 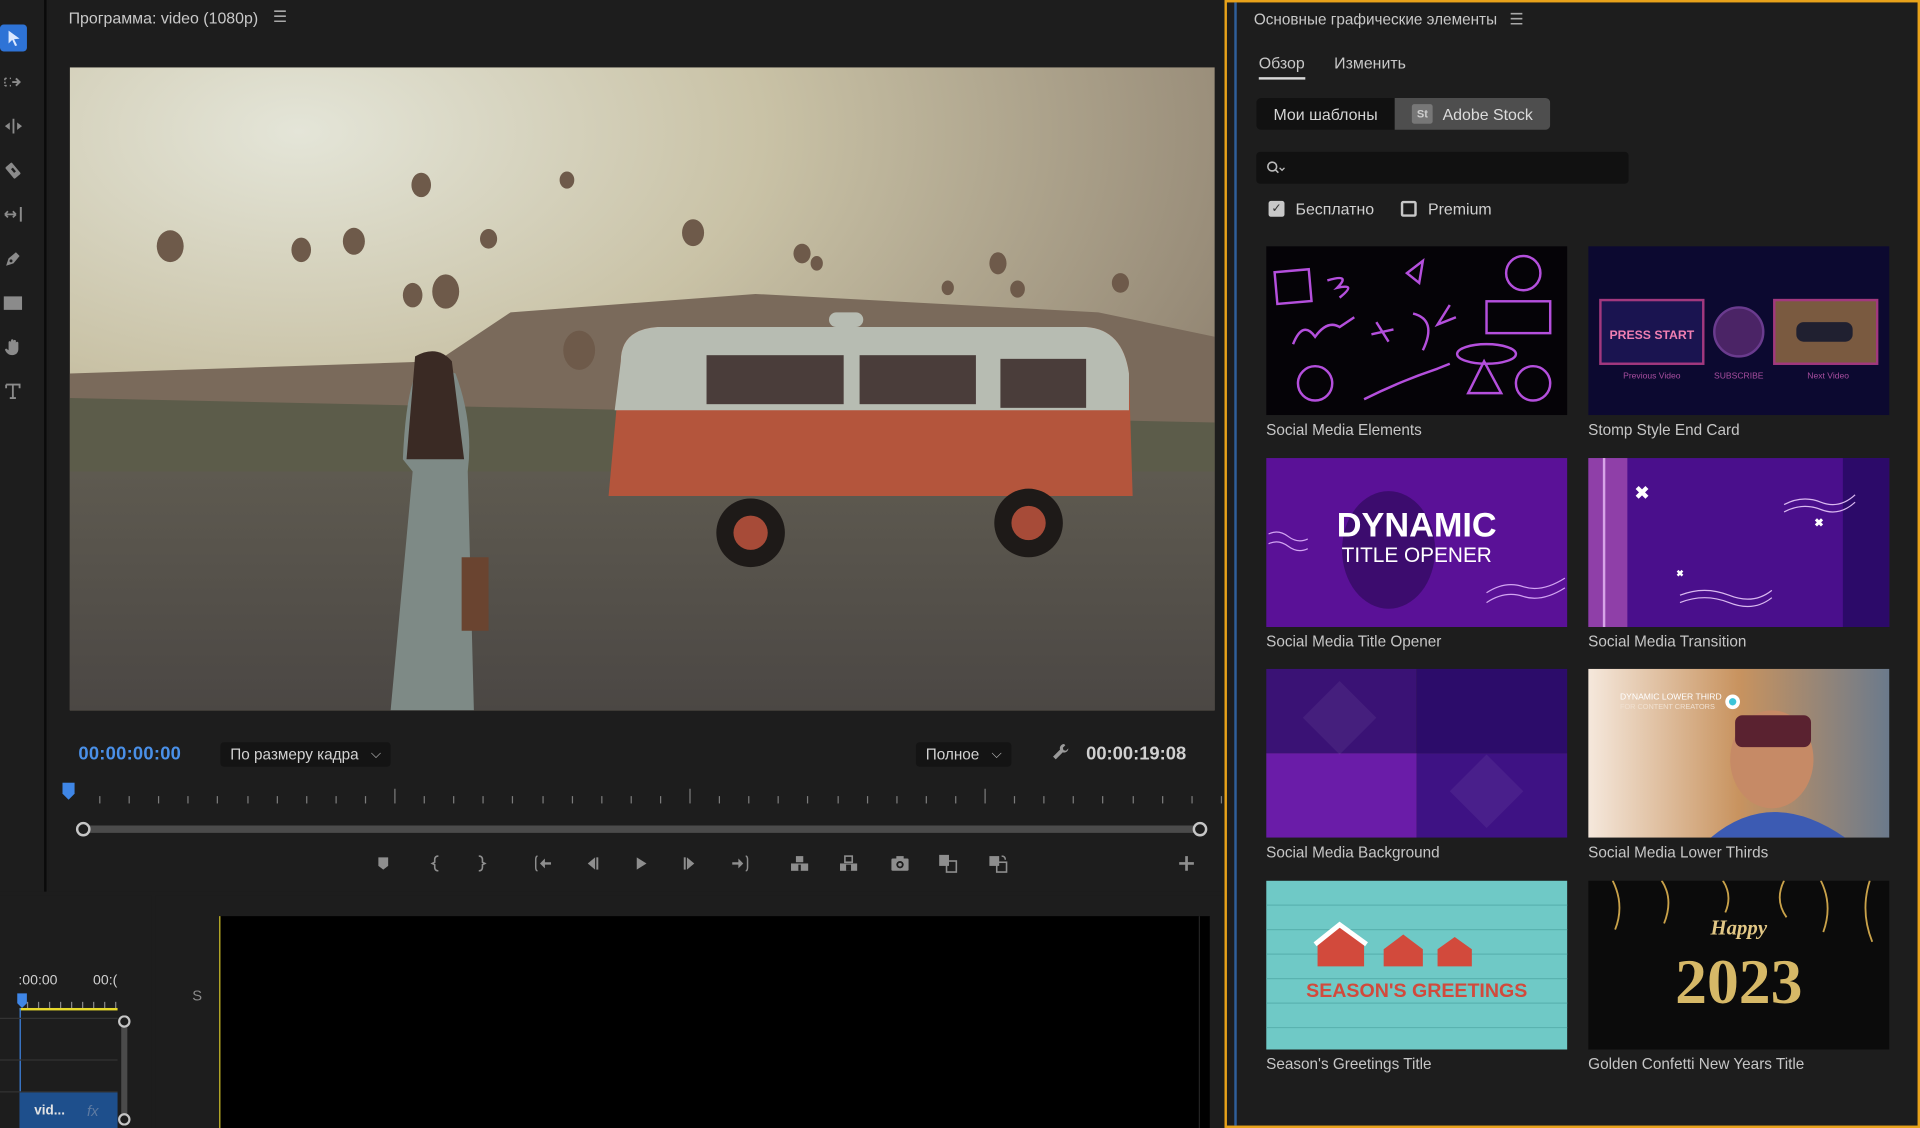 I want to click on extract-button, so click(x=848, y=863).